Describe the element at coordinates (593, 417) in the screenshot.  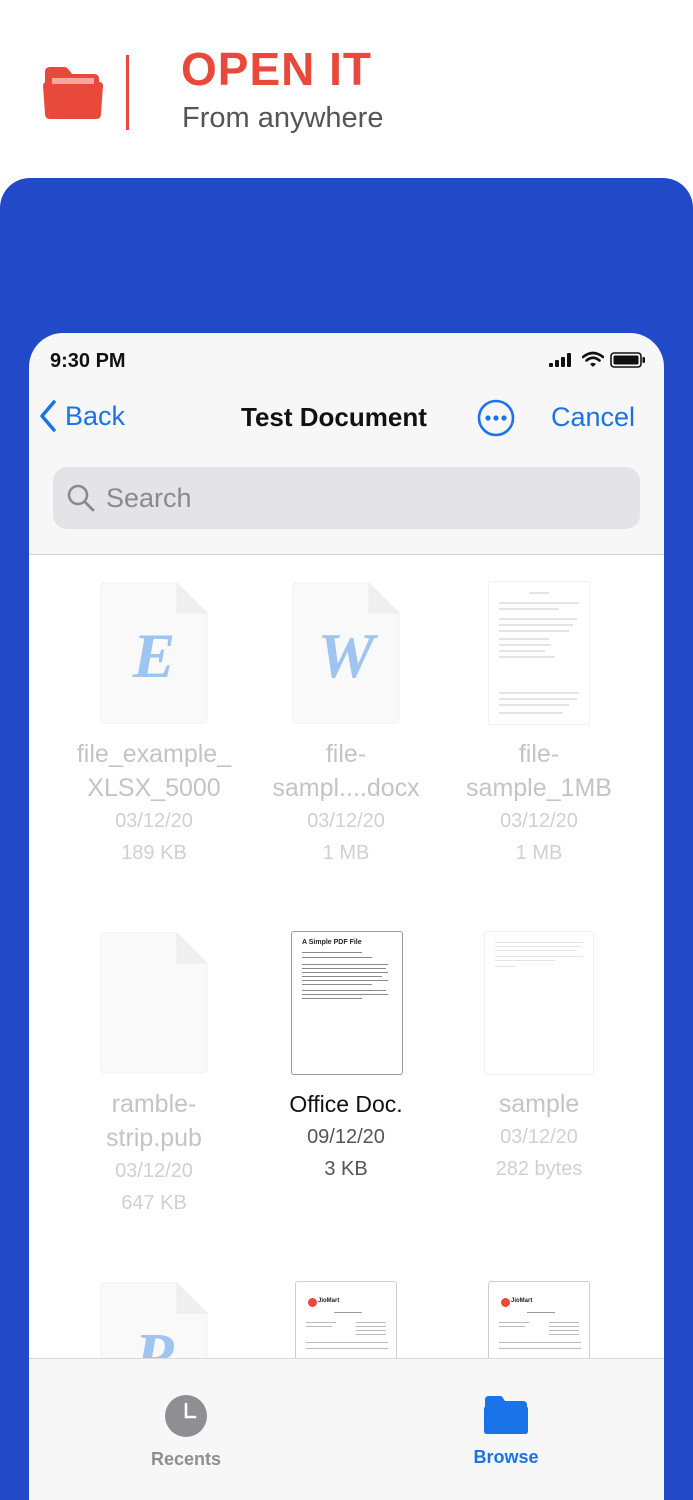
I see `cancel-button: Cancel` at that location.